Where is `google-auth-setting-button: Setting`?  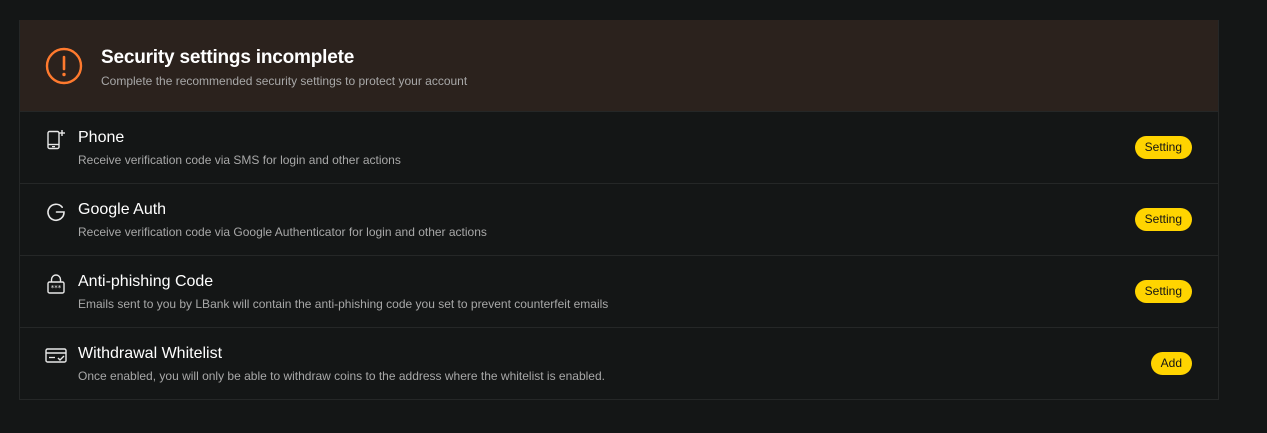 google-auth-setting-button: Setting is located at coordinates (1163, 219).